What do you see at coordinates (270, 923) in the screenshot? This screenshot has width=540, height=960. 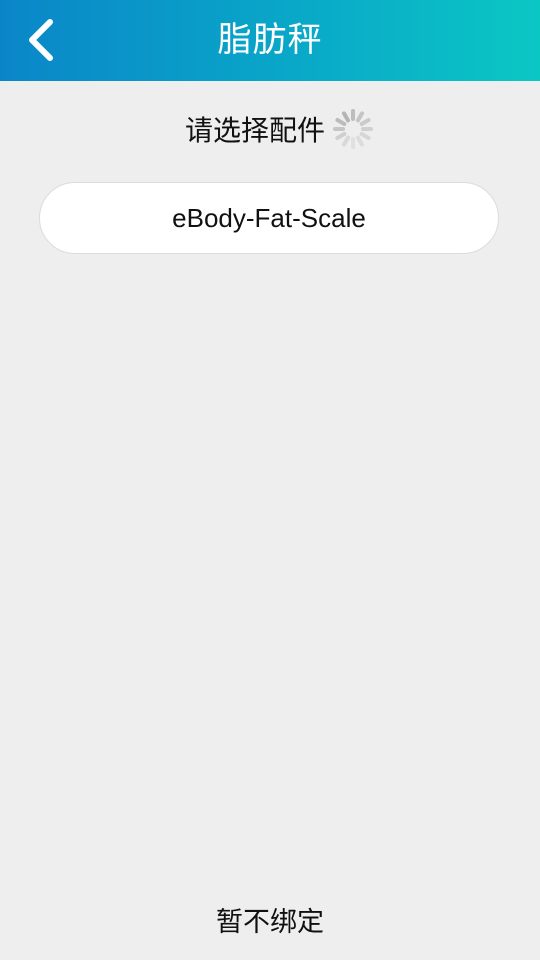 I see `skip-binding-button: 暂不绑定` at bounding box center [270, 923].